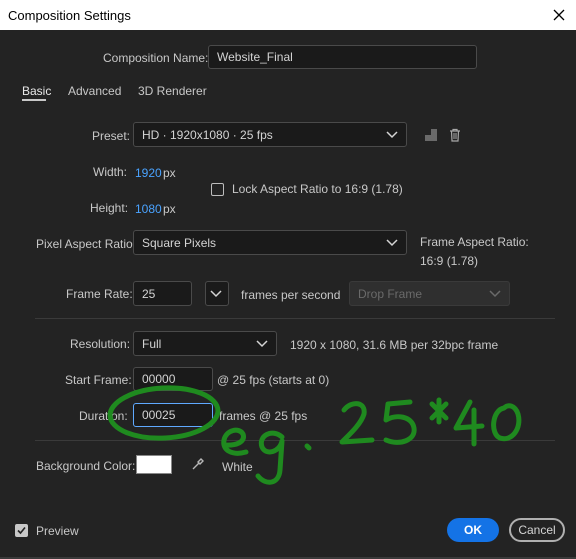 This screenshot has width=576, height=559. Describe the element at coordinates (103, 416) in the screenshot. I see `duration-label: Duration:` at that location.